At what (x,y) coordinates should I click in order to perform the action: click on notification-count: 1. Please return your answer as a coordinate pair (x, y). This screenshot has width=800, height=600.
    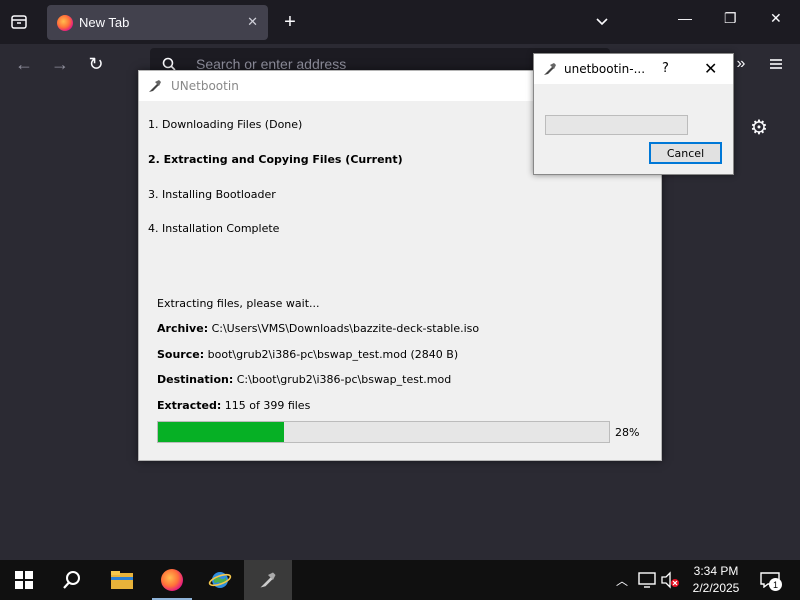
    Looking at the image, I should click on (775, 584).